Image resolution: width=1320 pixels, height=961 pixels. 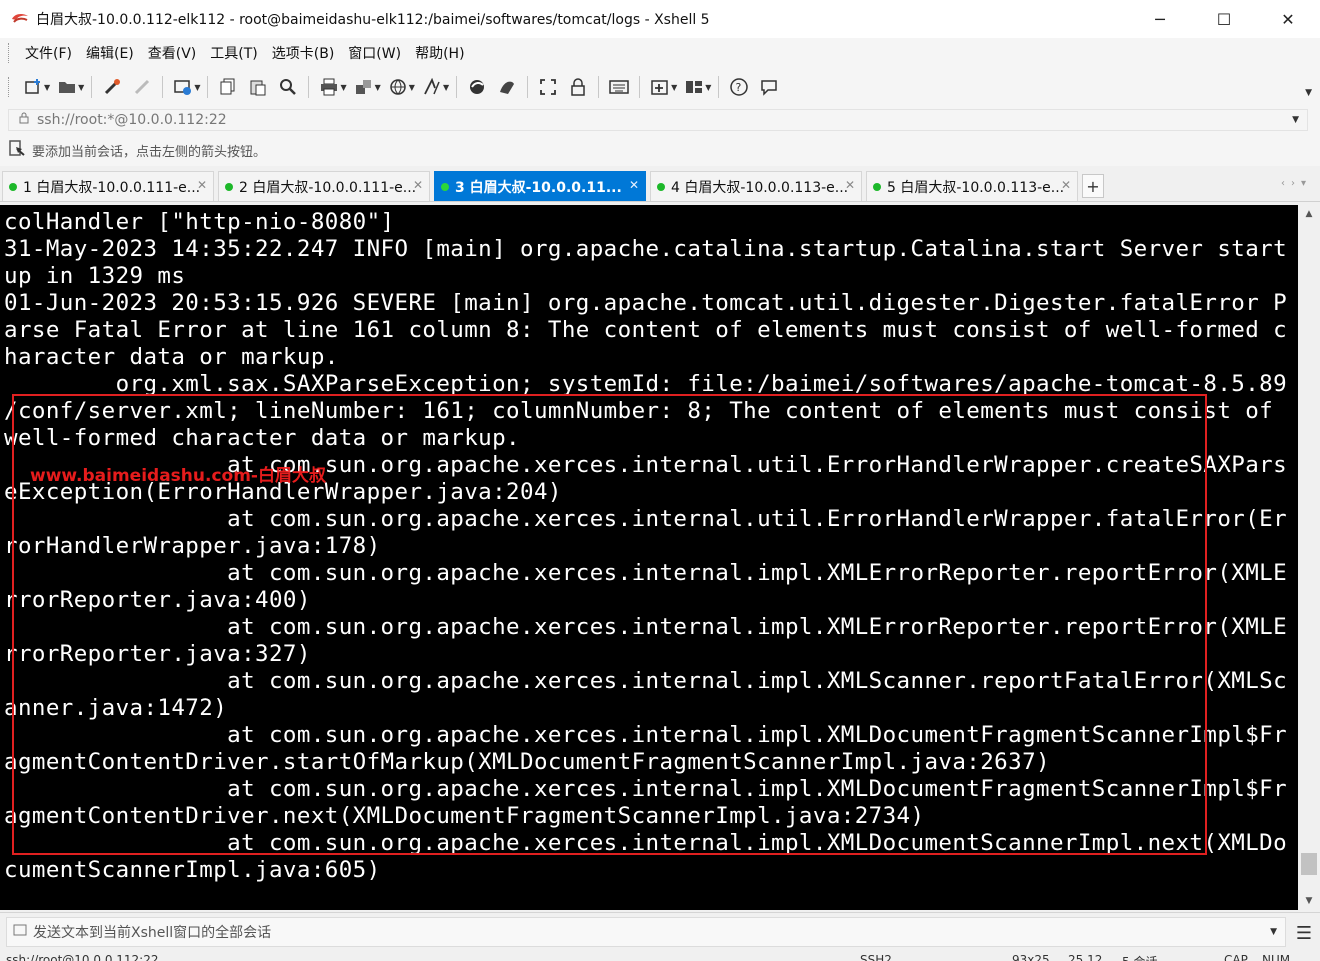 What do you see at coordinates (233, 53) in the screenshot?
I see `menu-tools: 工具(T)` at bounding box center [233, 53].